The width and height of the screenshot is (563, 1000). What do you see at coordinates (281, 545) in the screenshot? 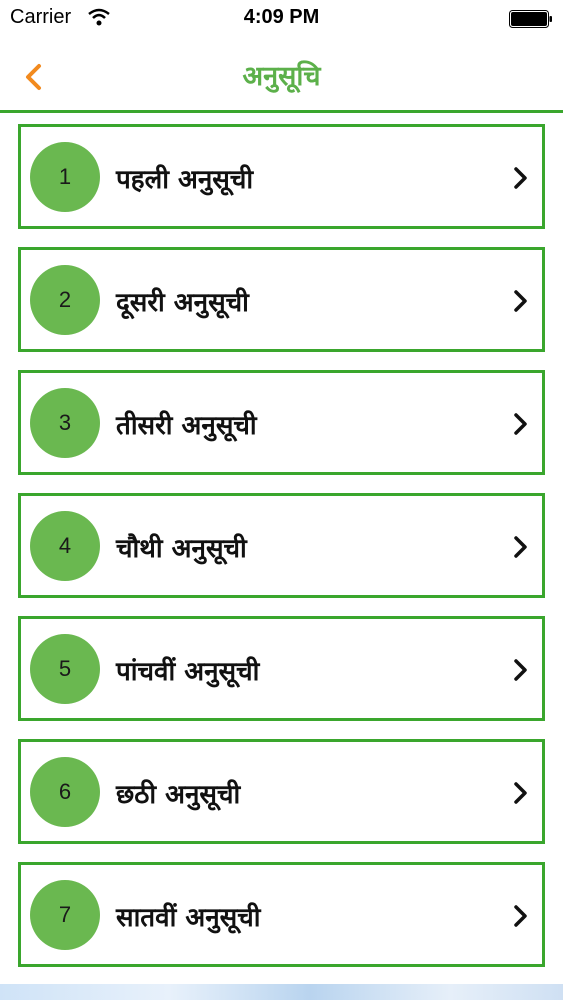
I see `list-item: 4 चौथी अनुसूची` at bounding box center [281, 545].